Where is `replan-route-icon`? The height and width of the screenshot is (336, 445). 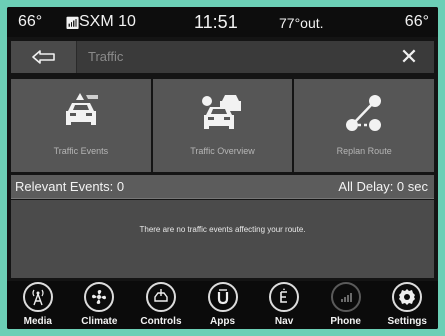 replan-route-icon is located at coordinates (364, 113).